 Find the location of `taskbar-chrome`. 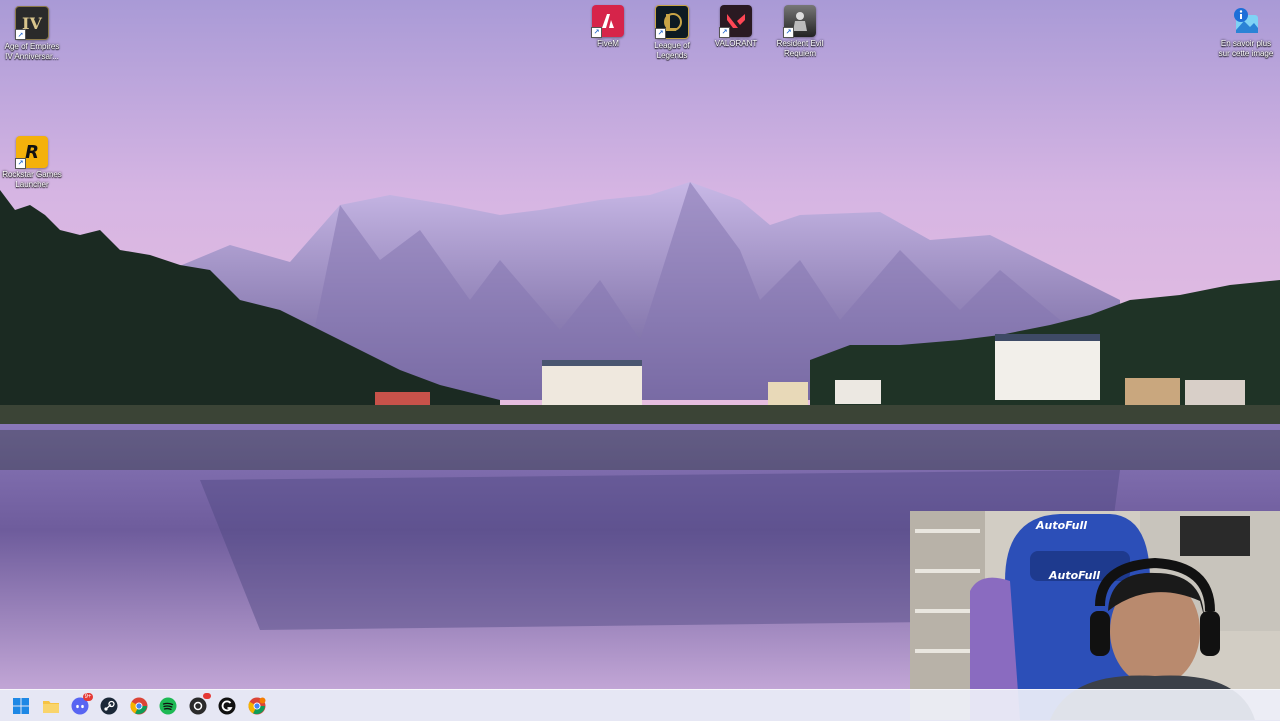

taskbar-chrome is located at coordinates (139, 706).